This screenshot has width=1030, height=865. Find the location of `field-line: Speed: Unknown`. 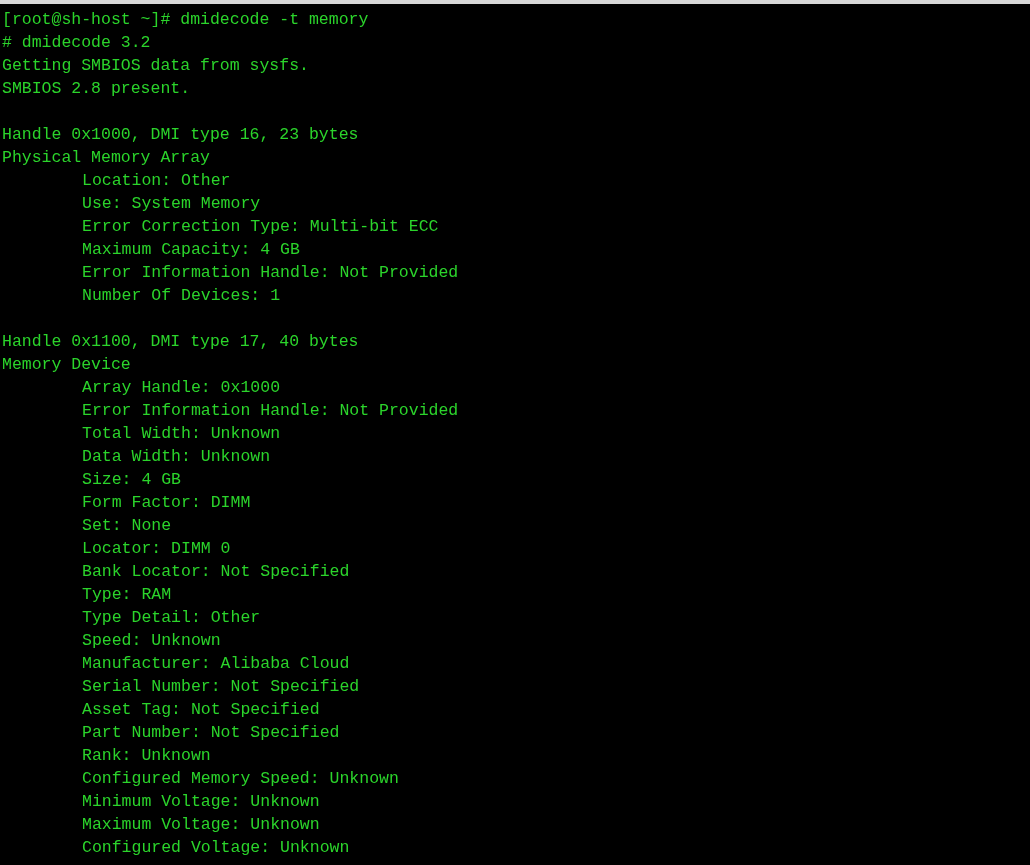

field-line: Speed: Unknown is located at coordinates (151, 641).